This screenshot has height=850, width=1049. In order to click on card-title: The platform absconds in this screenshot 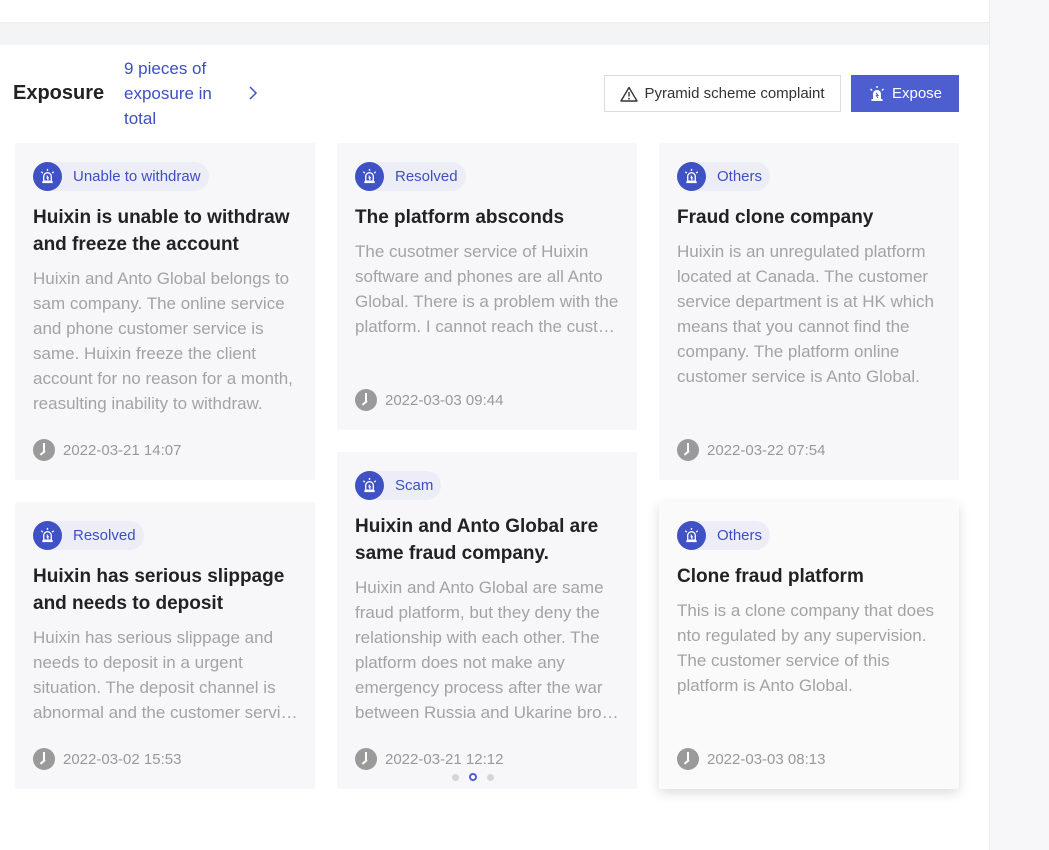, I will do `click(460, 217)`.